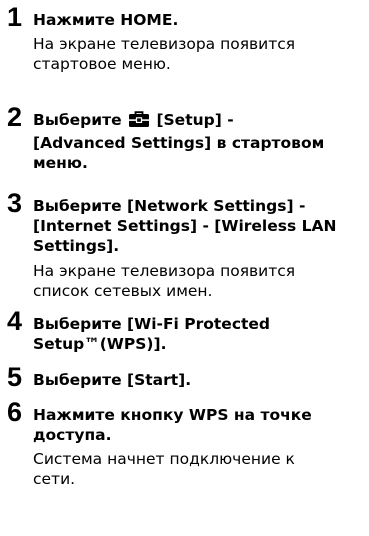  Describe the element at coordinates (152, 334) in the screenshot. I see `step-title: Выберите [Wi-Fi Protected Setup™(WPS)].` at that location.